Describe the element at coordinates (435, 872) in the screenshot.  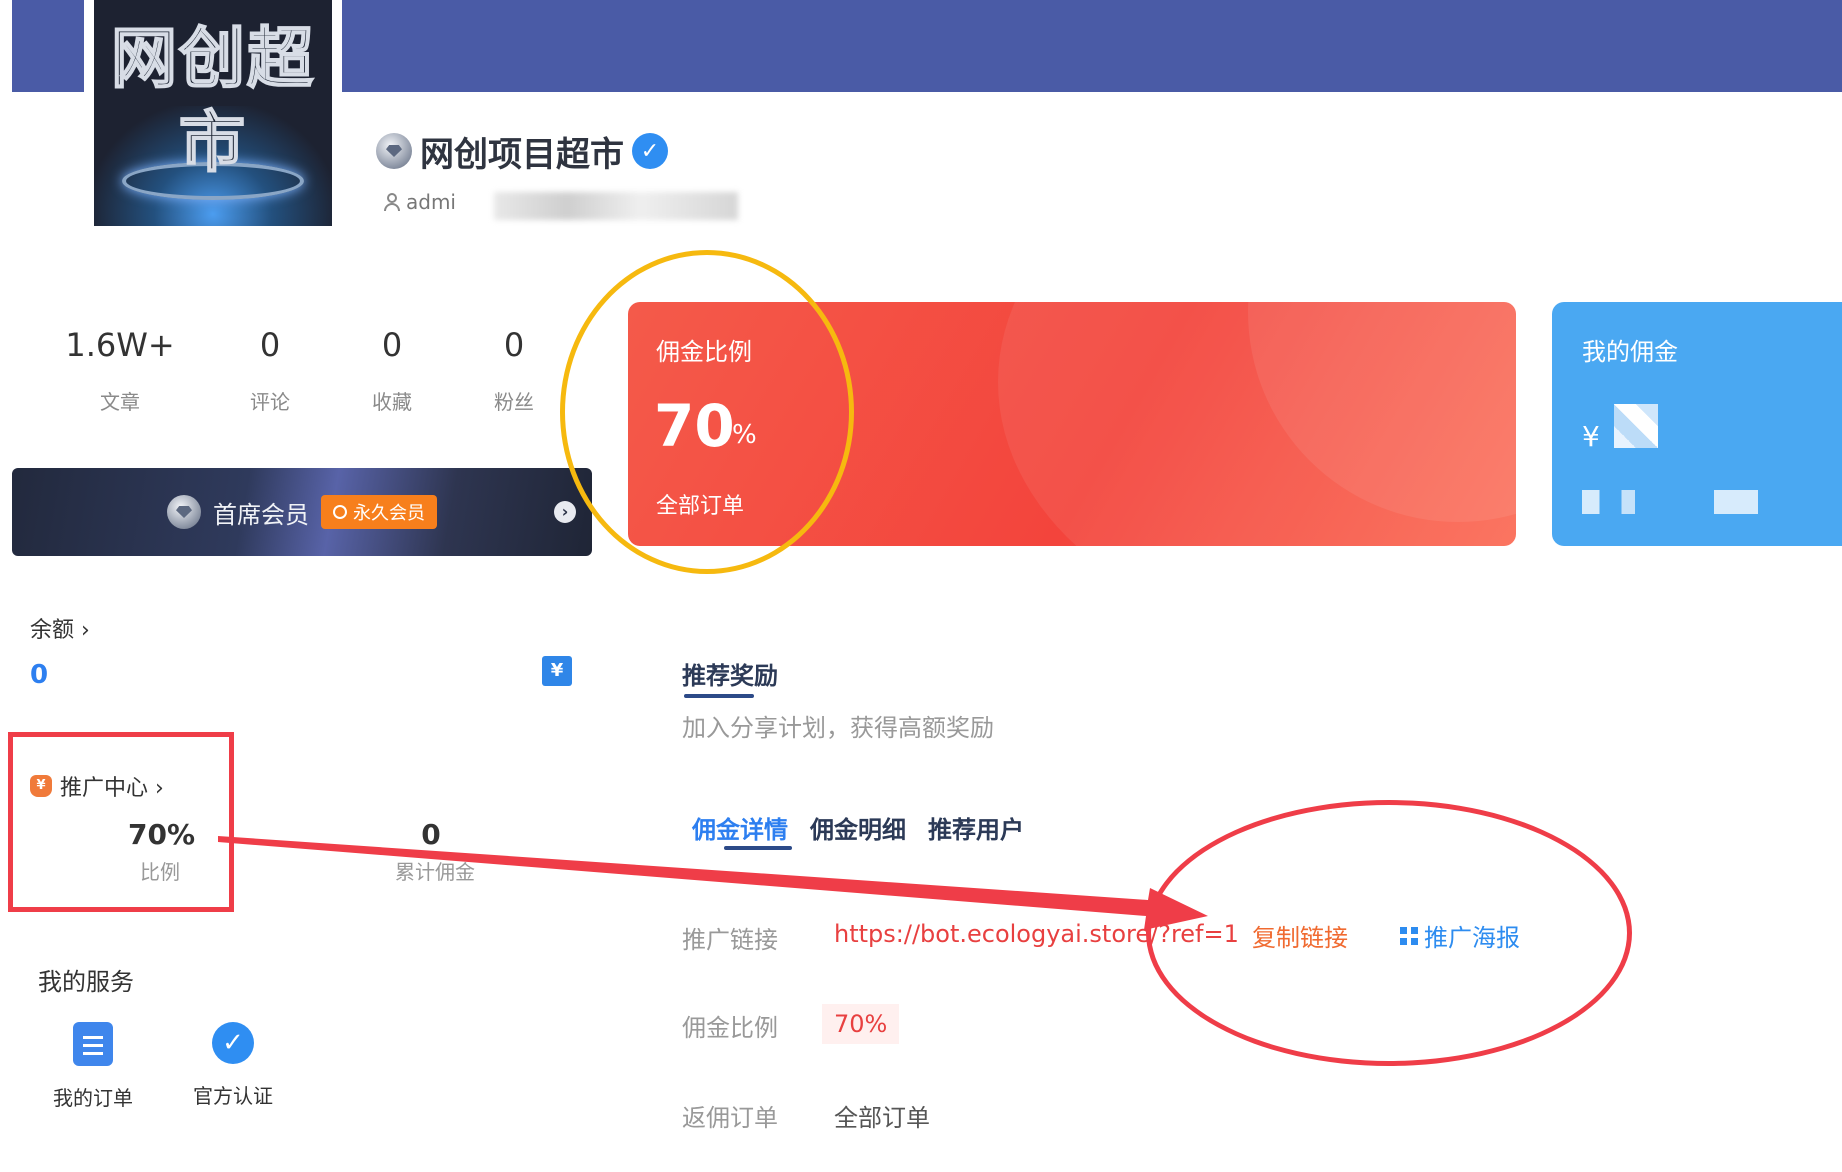
I see `cumulative-commission-label: 累计佣金` at that location.